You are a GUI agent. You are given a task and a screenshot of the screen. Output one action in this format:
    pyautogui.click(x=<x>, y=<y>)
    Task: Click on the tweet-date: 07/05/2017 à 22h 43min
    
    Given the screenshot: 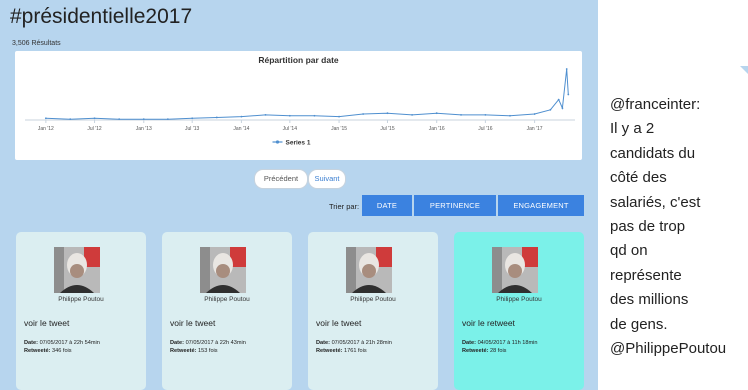 What is the action you would take?
    pyautogui.click(x=215, y=343)
    